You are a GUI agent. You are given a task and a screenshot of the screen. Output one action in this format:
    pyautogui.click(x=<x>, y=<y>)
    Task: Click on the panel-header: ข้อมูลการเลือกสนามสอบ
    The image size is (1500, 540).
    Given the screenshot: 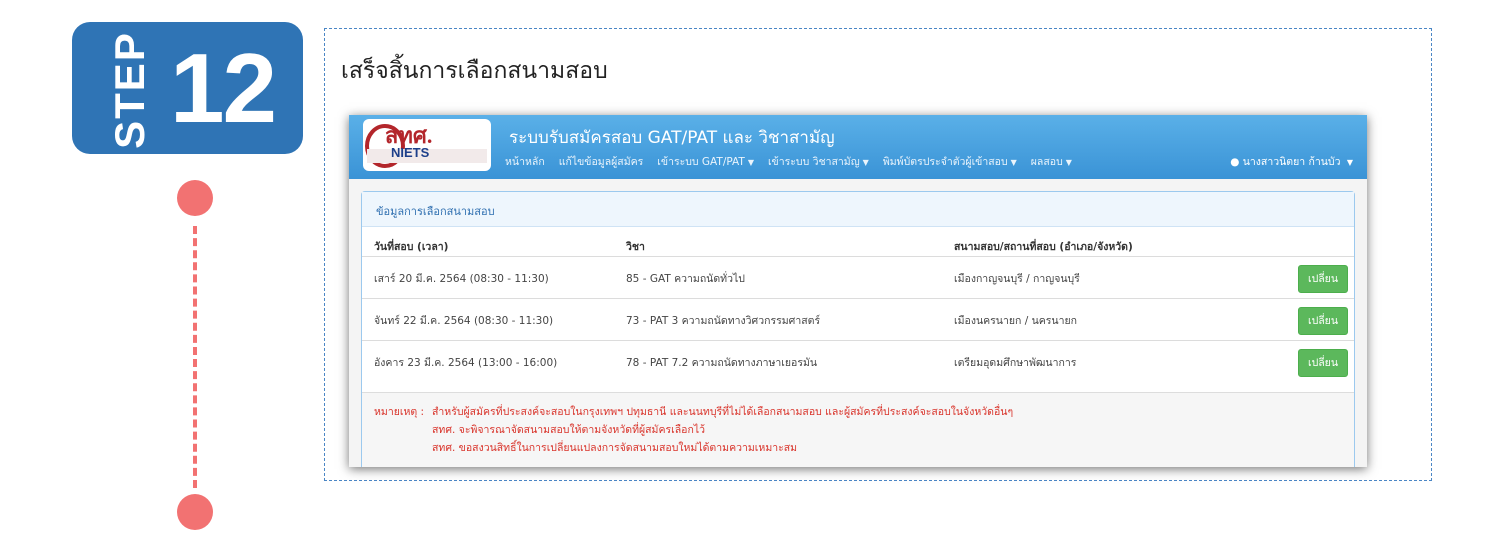 What is the action you would take?
    pyautogui.click(x=858, y=209)
    